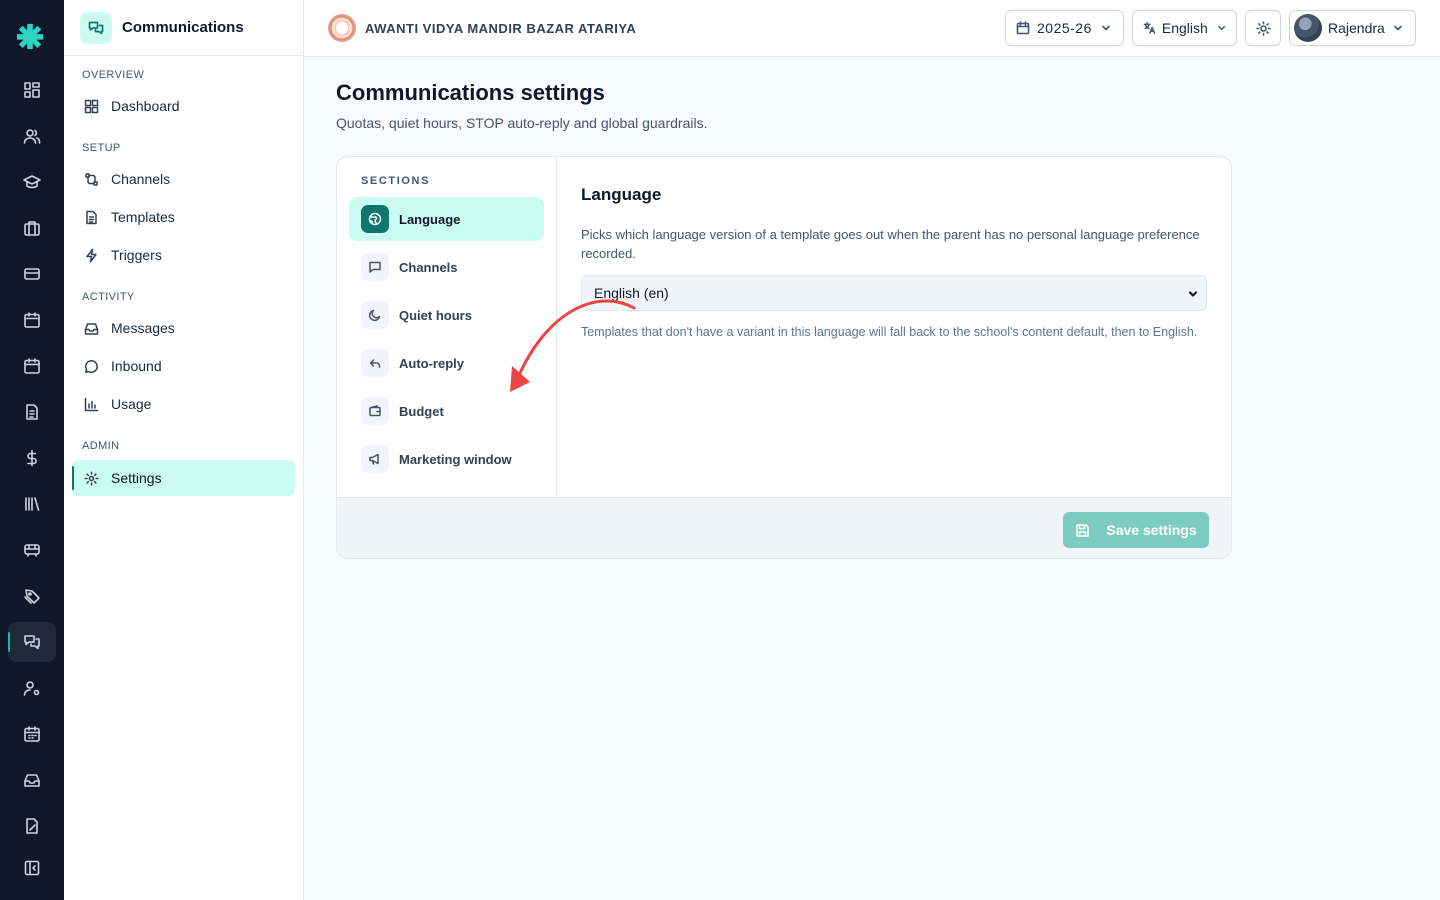 The width and height of the screenshot is (1440, 900). What do you see at coordinates (183, 179) in the screenshot?
I see `sidebar-item-channels: Channels` at bounding box center [183, 179].